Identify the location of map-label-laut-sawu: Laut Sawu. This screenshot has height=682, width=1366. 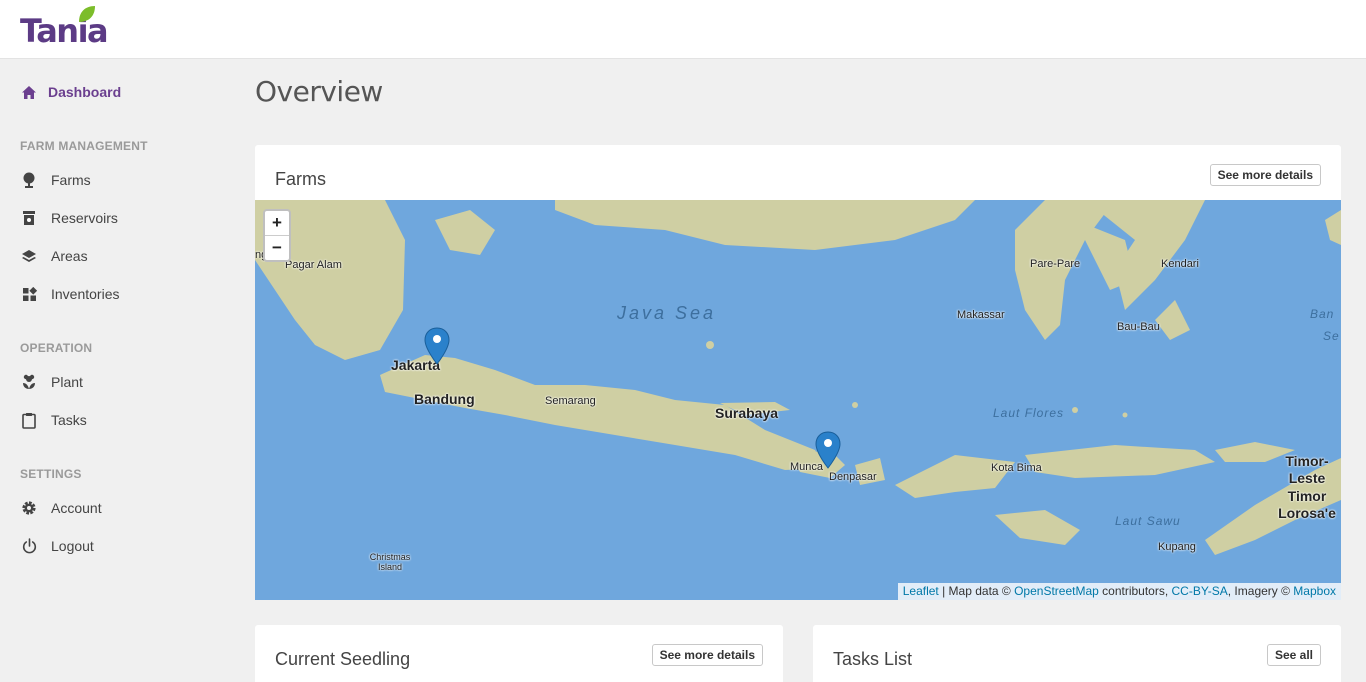
(1148, 521).